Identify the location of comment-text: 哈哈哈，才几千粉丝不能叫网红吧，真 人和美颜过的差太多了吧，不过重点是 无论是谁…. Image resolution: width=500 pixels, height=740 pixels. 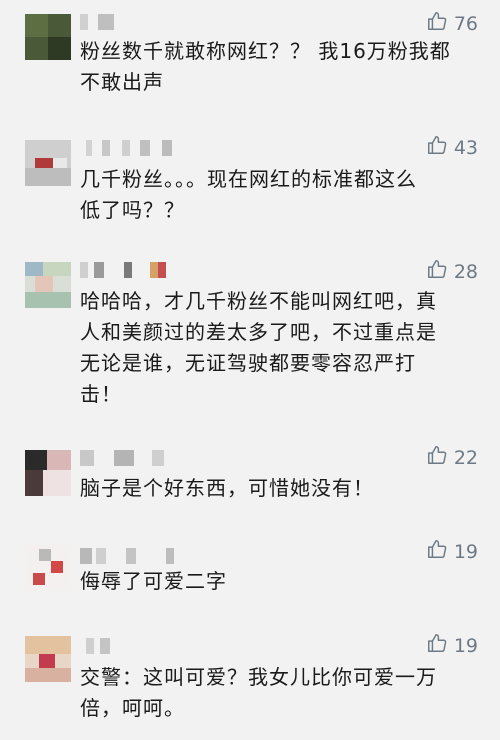
(258, 347).